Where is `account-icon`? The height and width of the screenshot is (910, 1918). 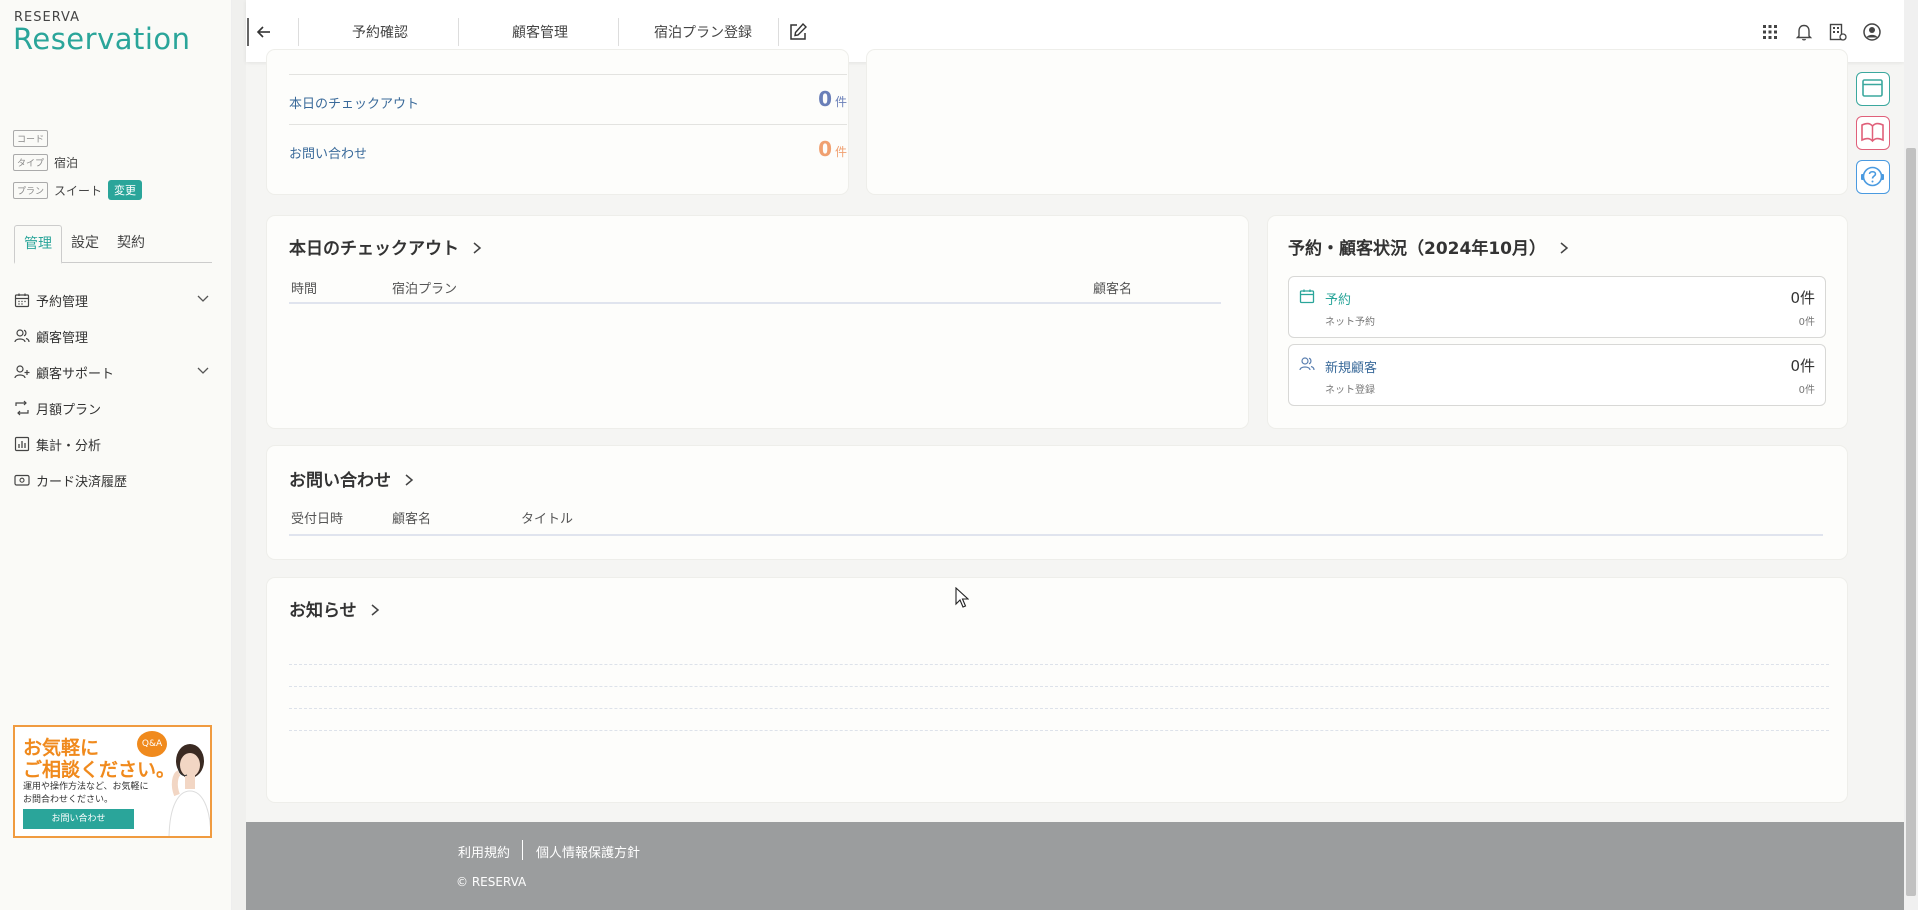 account-icon is located at coordinates (1872, 32).